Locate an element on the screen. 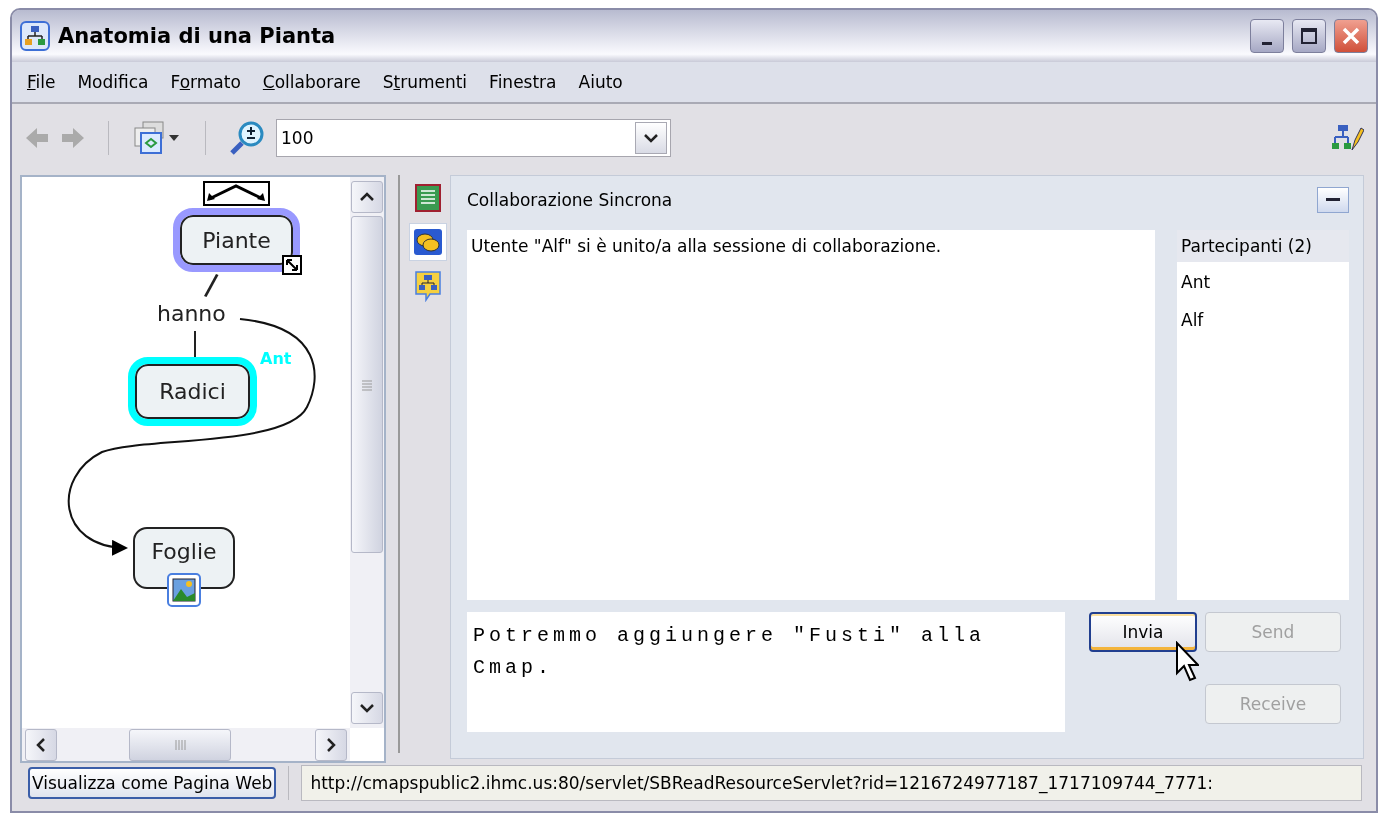 Image resolution: width=1386 pixels, height=823 pixels. concept-node: Radici is located at coordinates (192, 391).